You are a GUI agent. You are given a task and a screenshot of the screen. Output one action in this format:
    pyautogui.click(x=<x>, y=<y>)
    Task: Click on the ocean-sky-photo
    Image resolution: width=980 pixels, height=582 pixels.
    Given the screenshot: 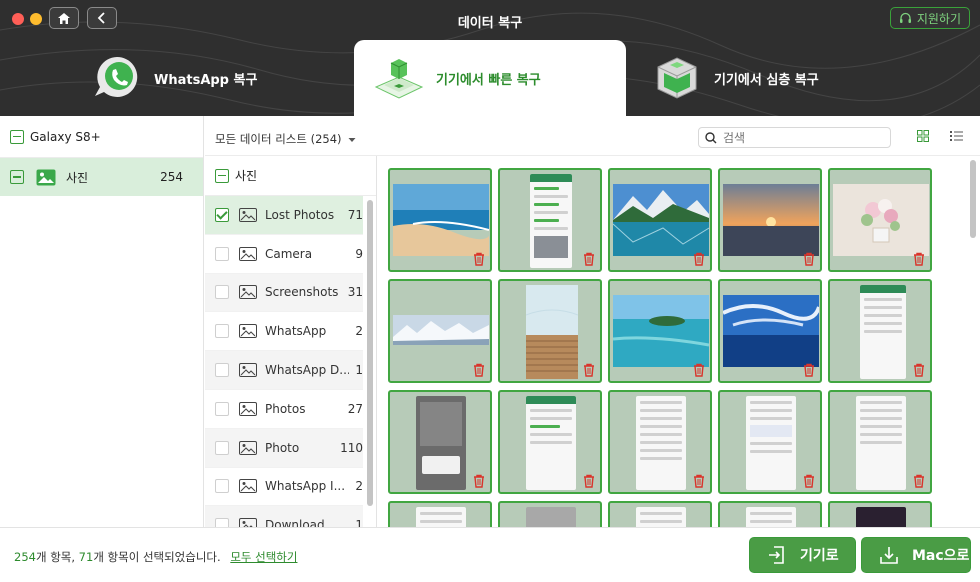 What is the action you would take?
    pyautogui.click(x=771, y=331)
    